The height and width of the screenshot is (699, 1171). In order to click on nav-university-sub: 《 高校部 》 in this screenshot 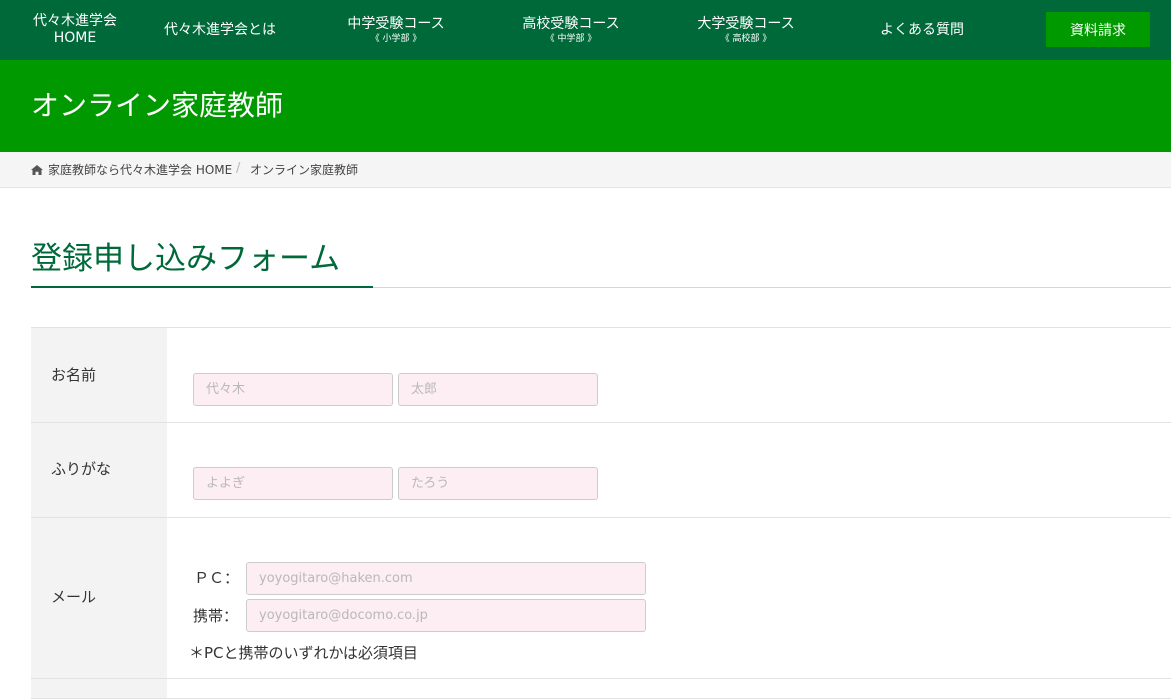, I will do `click(746, 38)`.